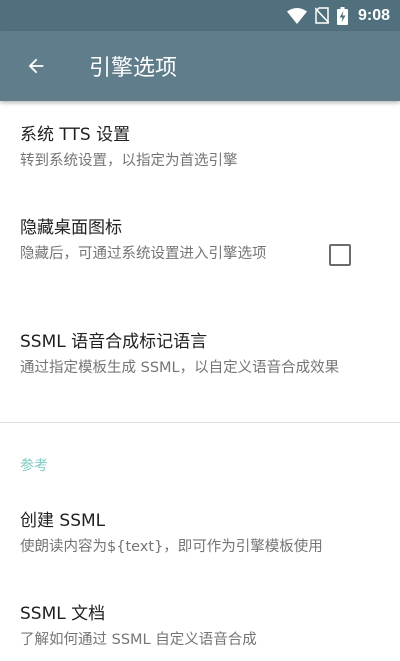 The height and width of the screenshot is (661, 400). I want to click on status-bar: 9:08, so click(200, 15).